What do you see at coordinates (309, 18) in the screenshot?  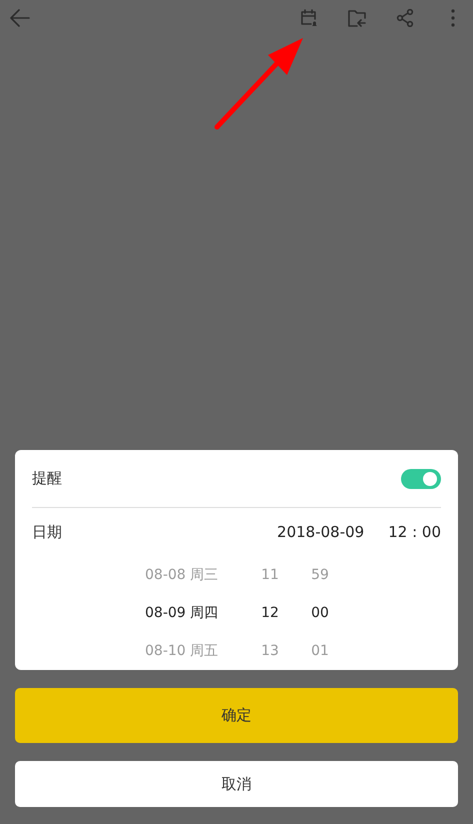 I see `calendar-bell-icon` at bounding box center [309, 18].